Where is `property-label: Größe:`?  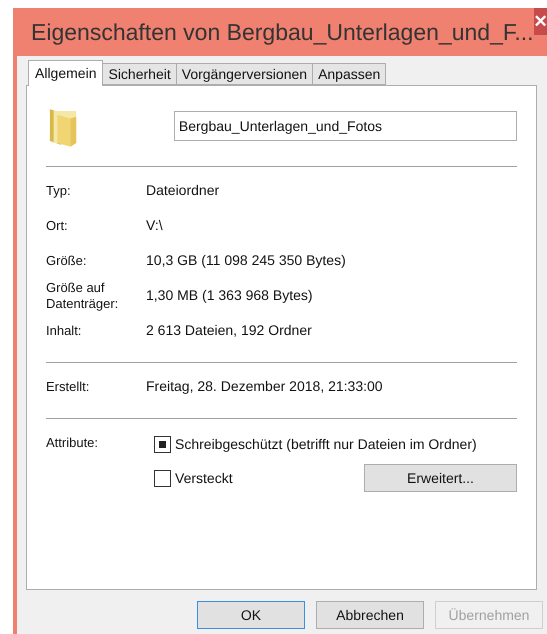
property-label: Größe: is located at coordinates (67, 260).